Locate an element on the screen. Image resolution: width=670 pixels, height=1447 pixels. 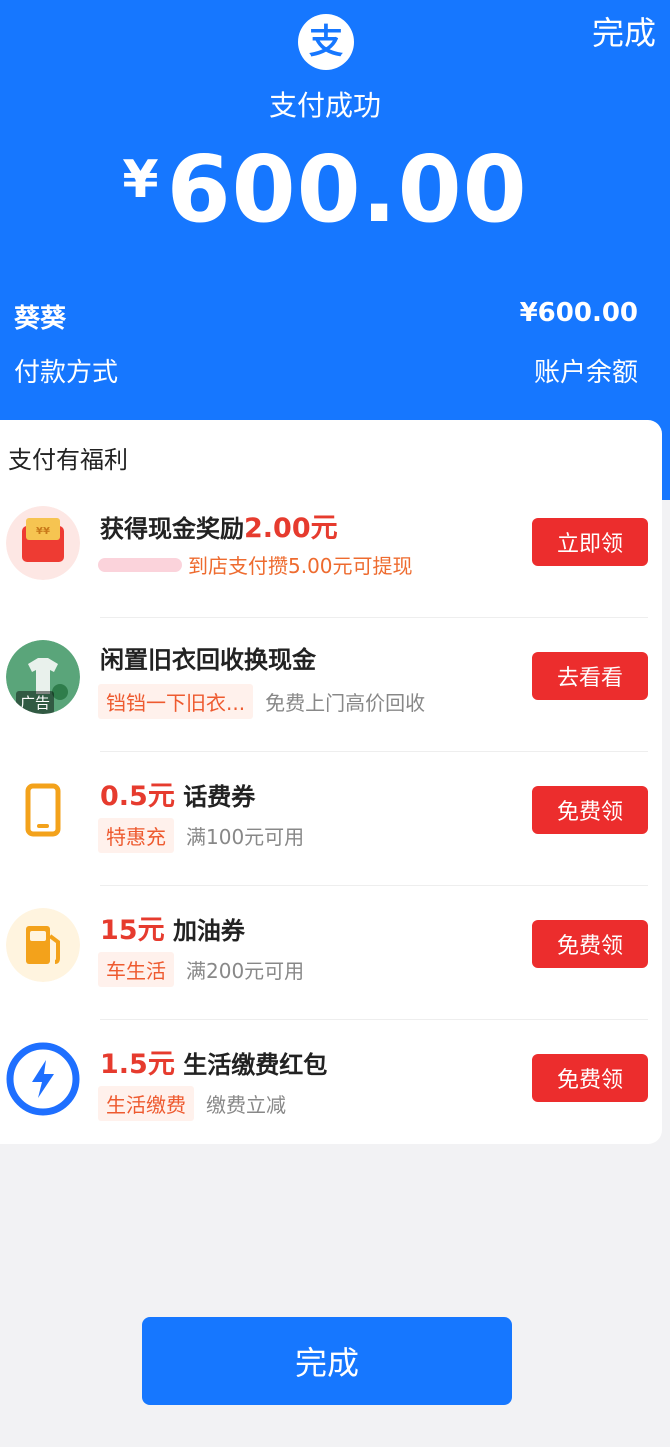
benefit-title: 0.5元 话费券 is located at coordinates (178, 796).